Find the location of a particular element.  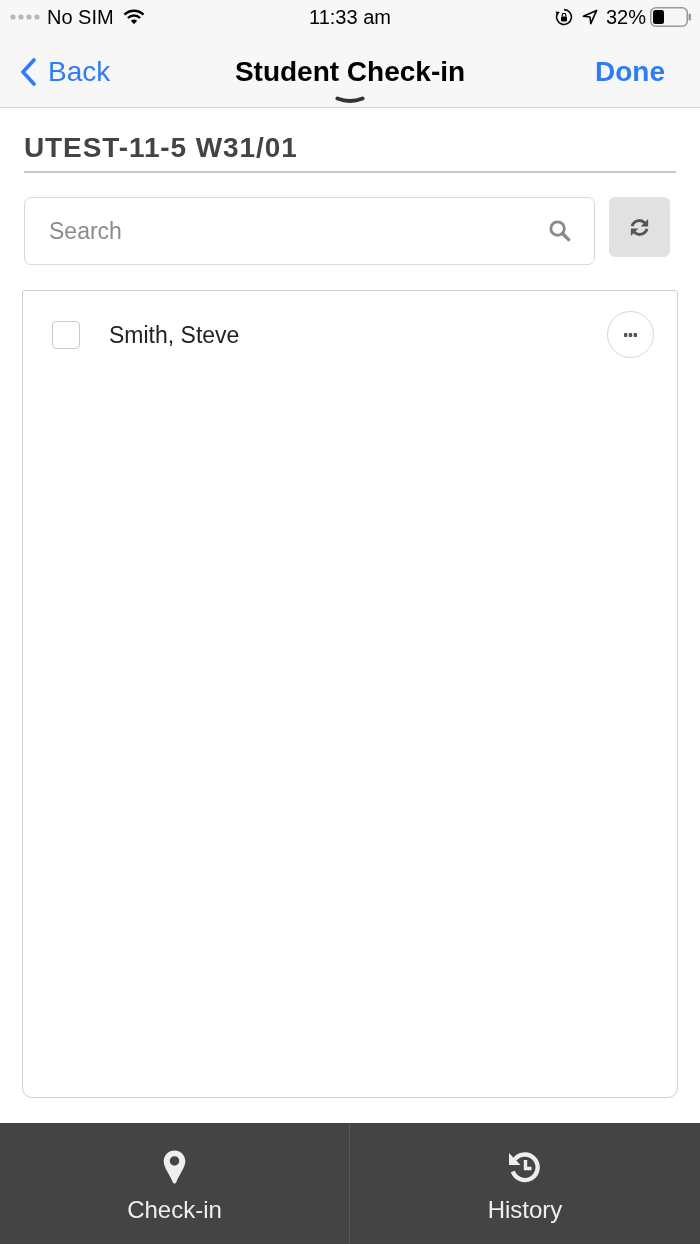

refresh-button is located at coordinates (639, 227).